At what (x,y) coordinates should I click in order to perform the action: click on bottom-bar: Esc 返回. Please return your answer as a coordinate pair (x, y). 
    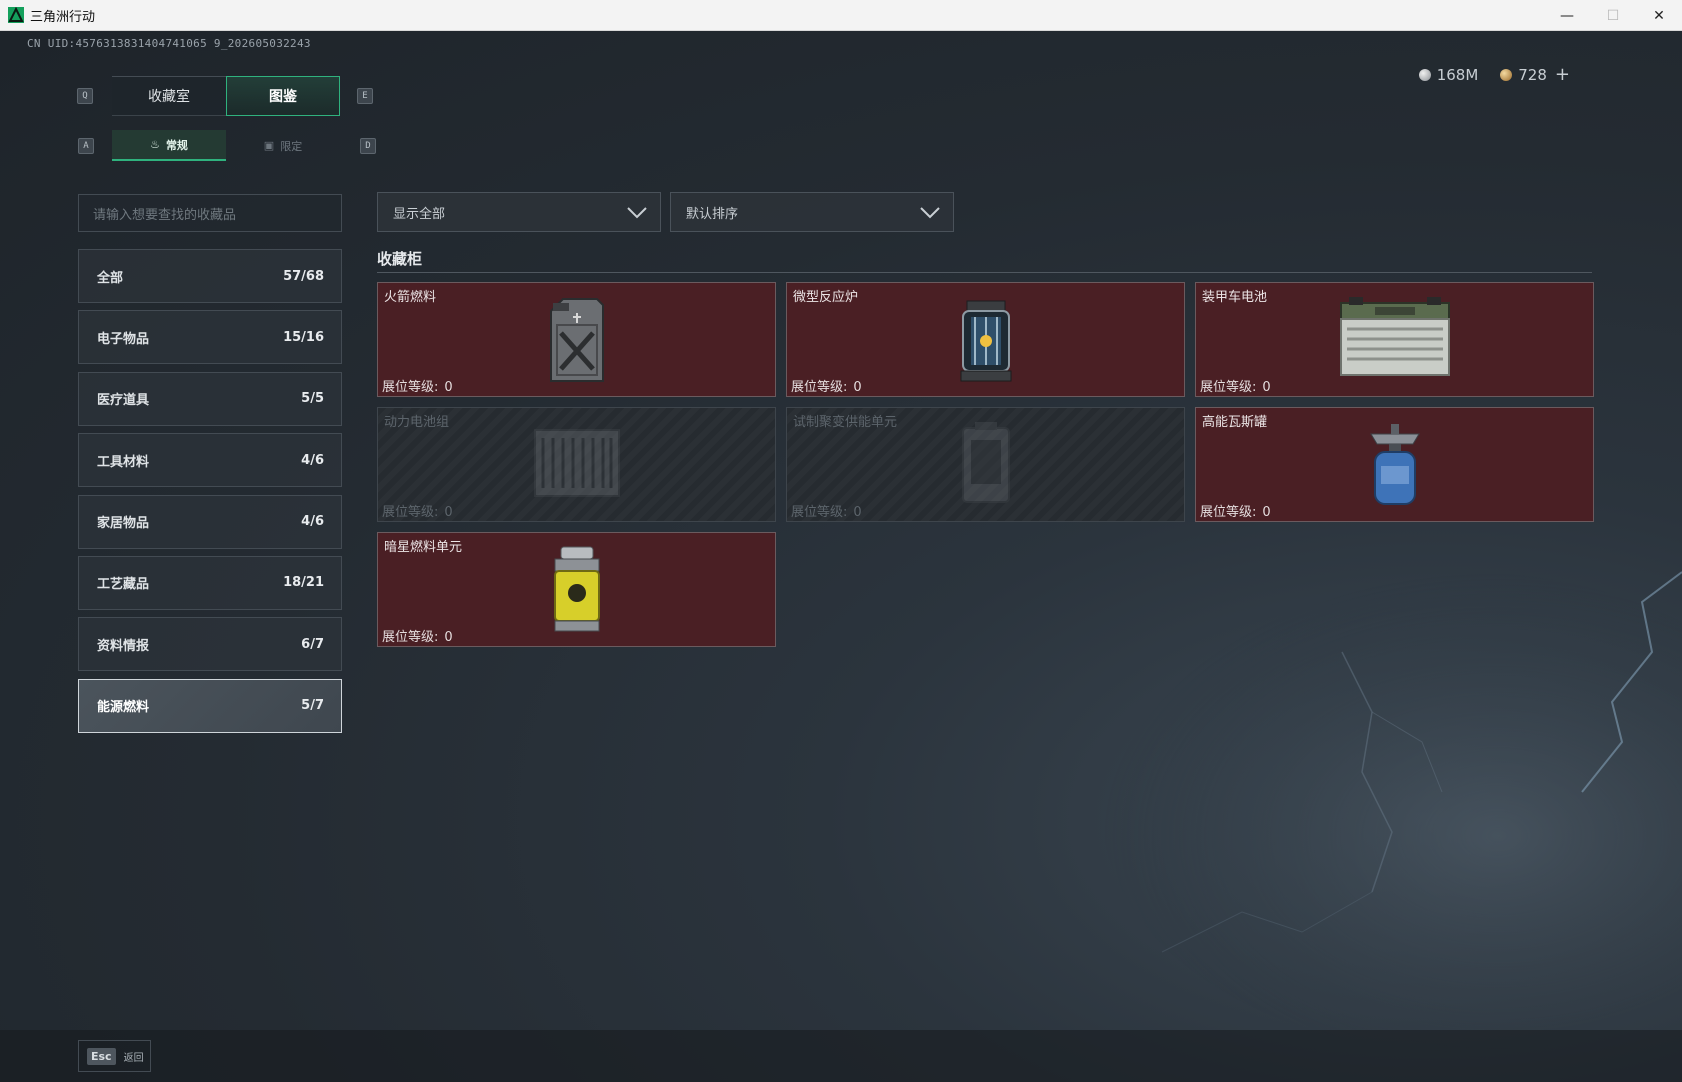
    Looking at the image, I should click on (841, 1056).